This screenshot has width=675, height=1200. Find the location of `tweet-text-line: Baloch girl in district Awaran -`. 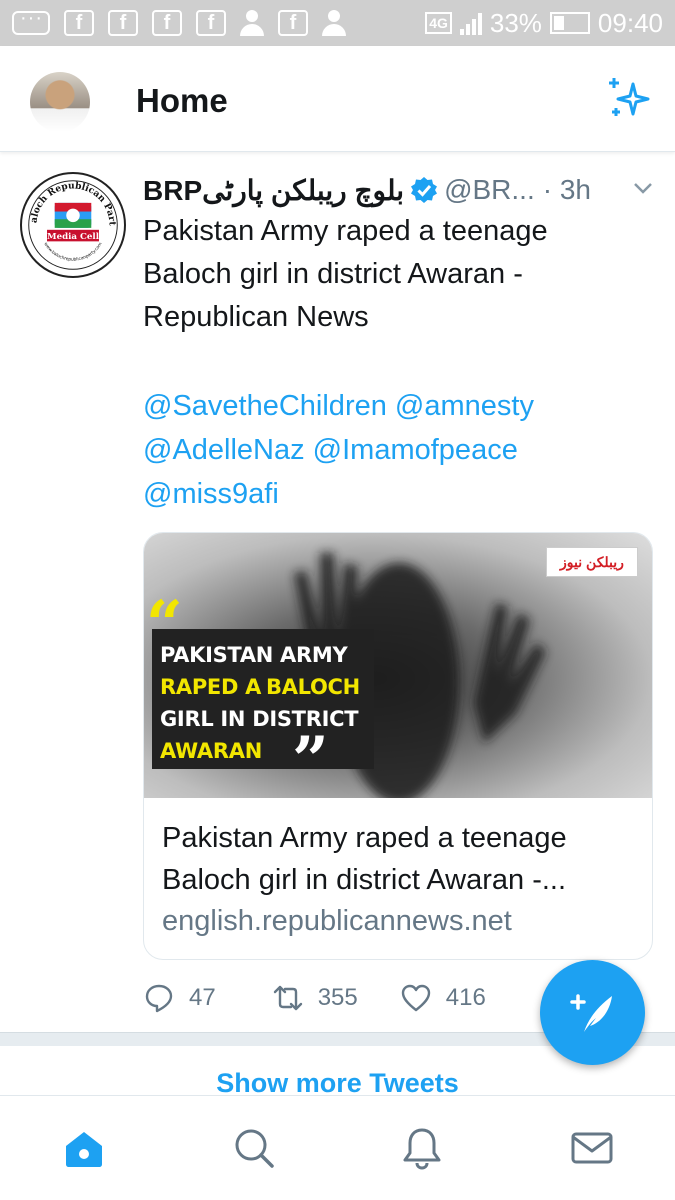

tweet-text-line: Baloch girl in district Awaran - is located at coordinates (333, 274).